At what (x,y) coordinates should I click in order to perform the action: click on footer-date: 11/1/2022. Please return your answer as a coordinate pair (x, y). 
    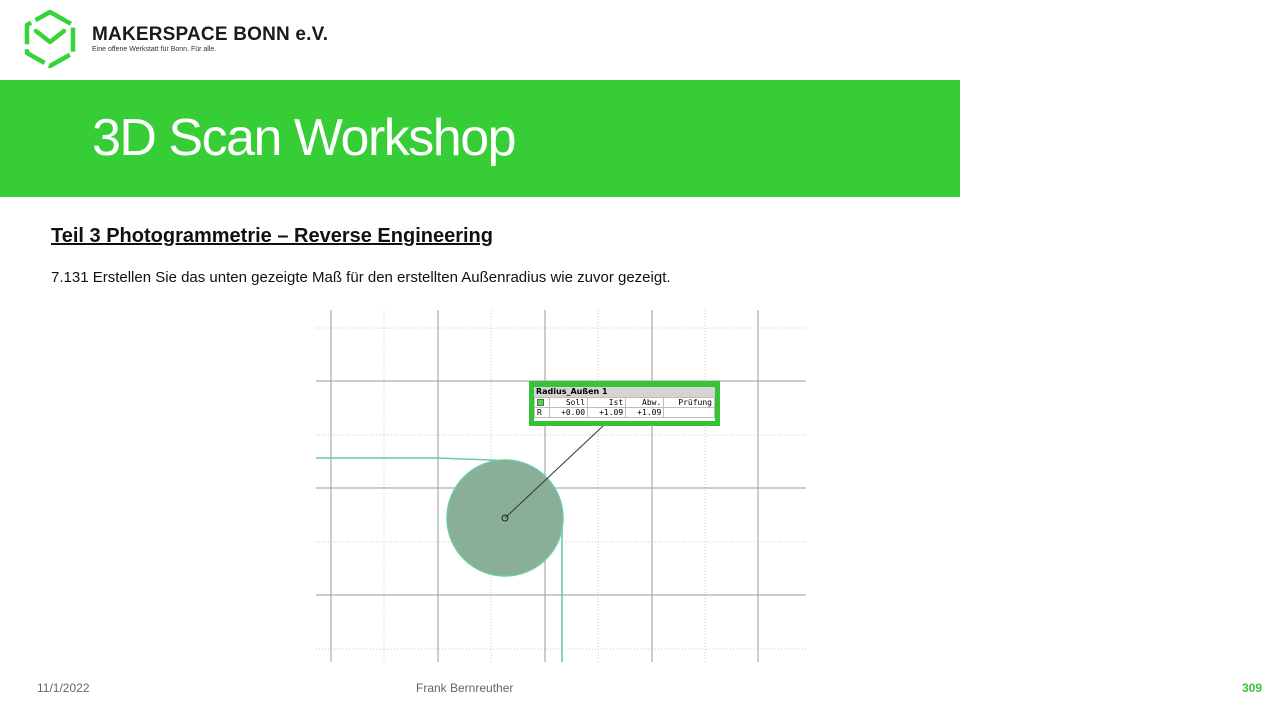
    Looking at the image, I should click on (63, 688).